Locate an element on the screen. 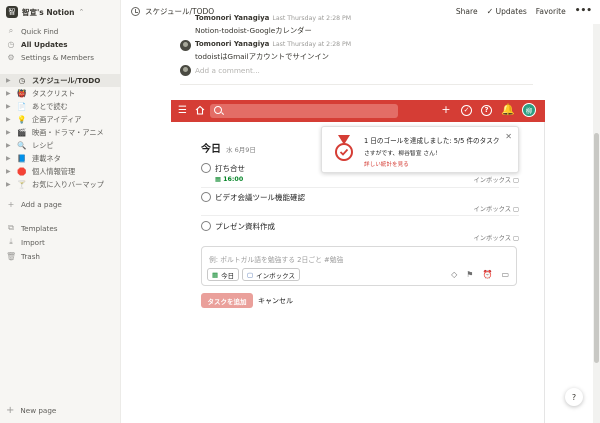 This screenshot has height=423, width=600. sidebar-page-schedule: ▶ ◷ スケジュール/TODO is located at coordinates (60, 80).